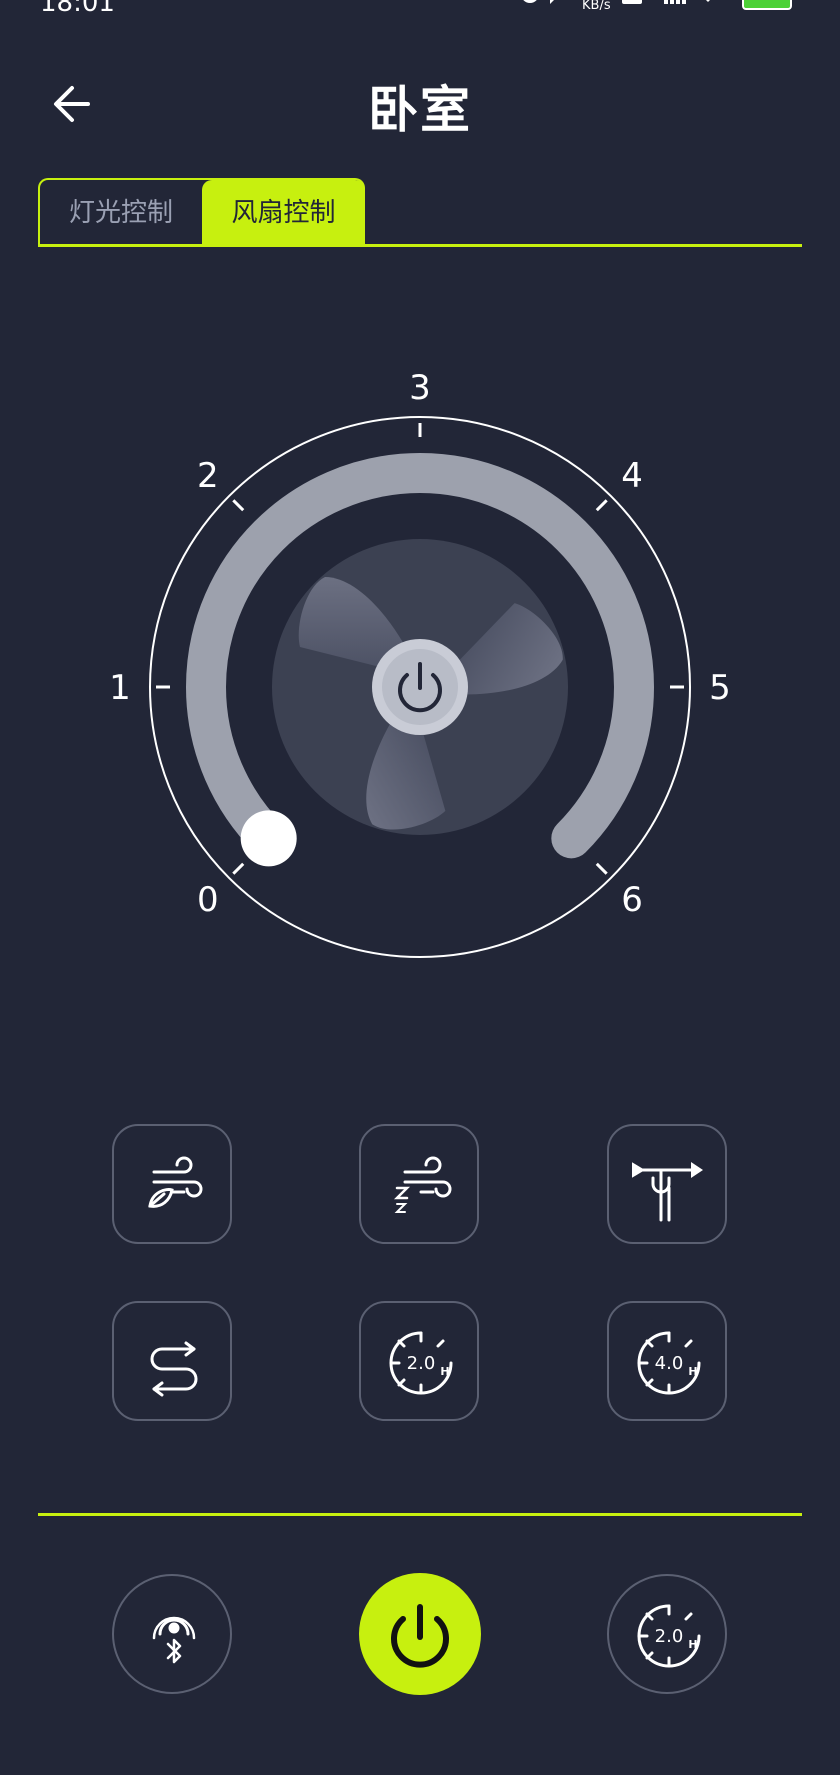 This screenshot has height=1775, width=840. Describe the element at coordinates (121, 213) in the screenshot. I see `tab-light-control: 灯光控制` at that location.